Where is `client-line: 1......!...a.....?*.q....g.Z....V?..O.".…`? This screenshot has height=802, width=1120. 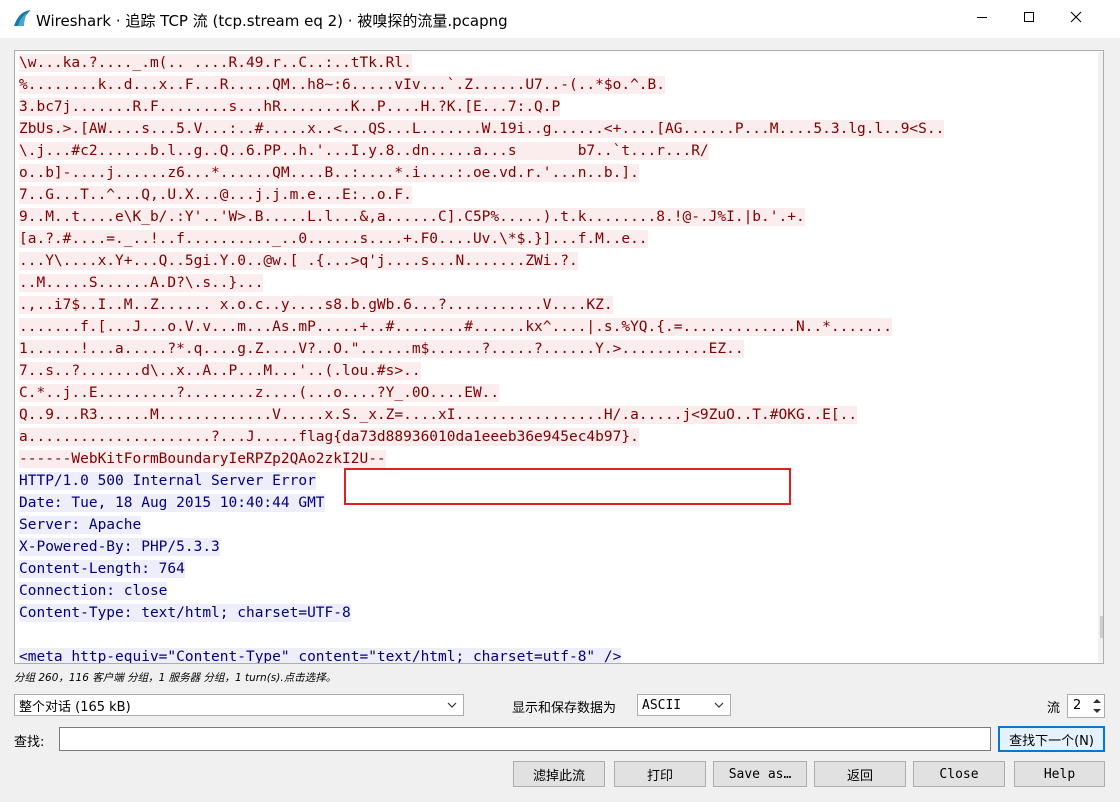 client-line: 1......!...a.....?*.q....g.Z....V?..O.".… is located at coordinates (381, 349).